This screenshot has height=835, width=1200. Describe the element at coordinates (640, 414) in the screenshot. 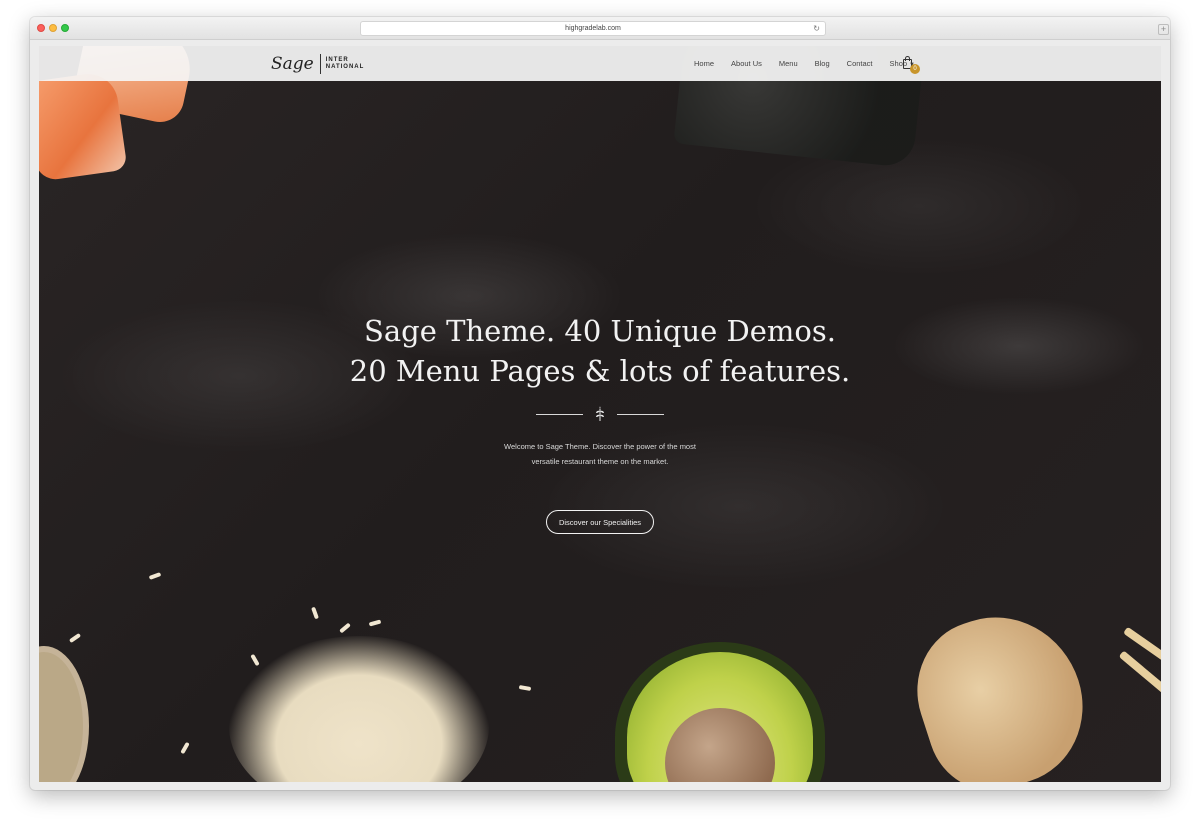

I see `divider-line-right` at that location.